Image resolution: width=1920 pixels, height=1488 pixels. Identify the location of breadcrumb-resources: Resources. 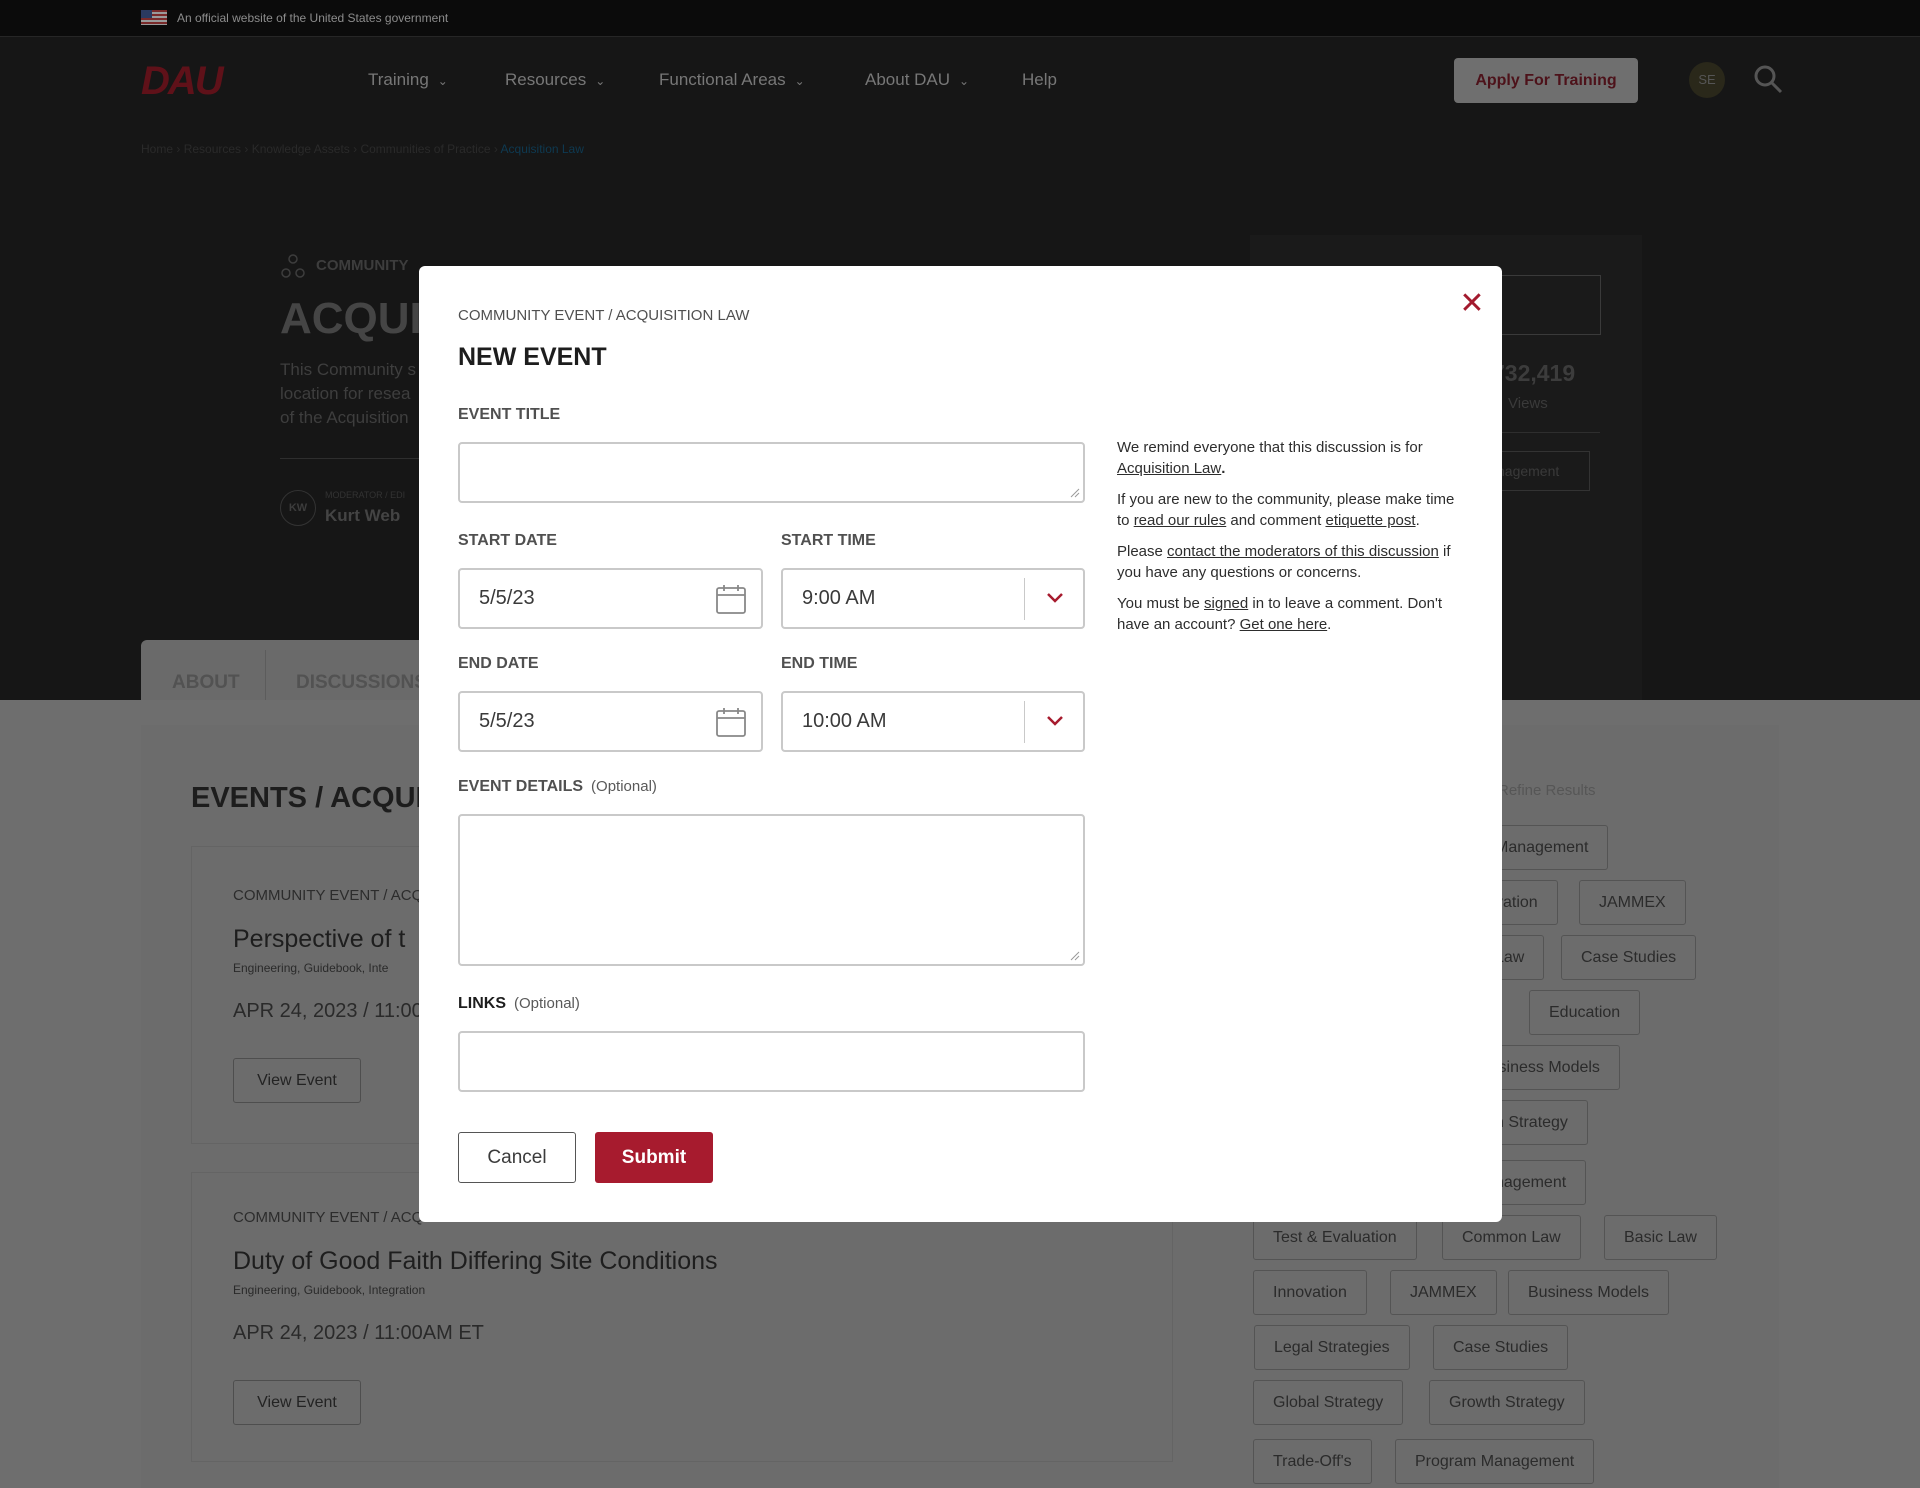
(212, 149).